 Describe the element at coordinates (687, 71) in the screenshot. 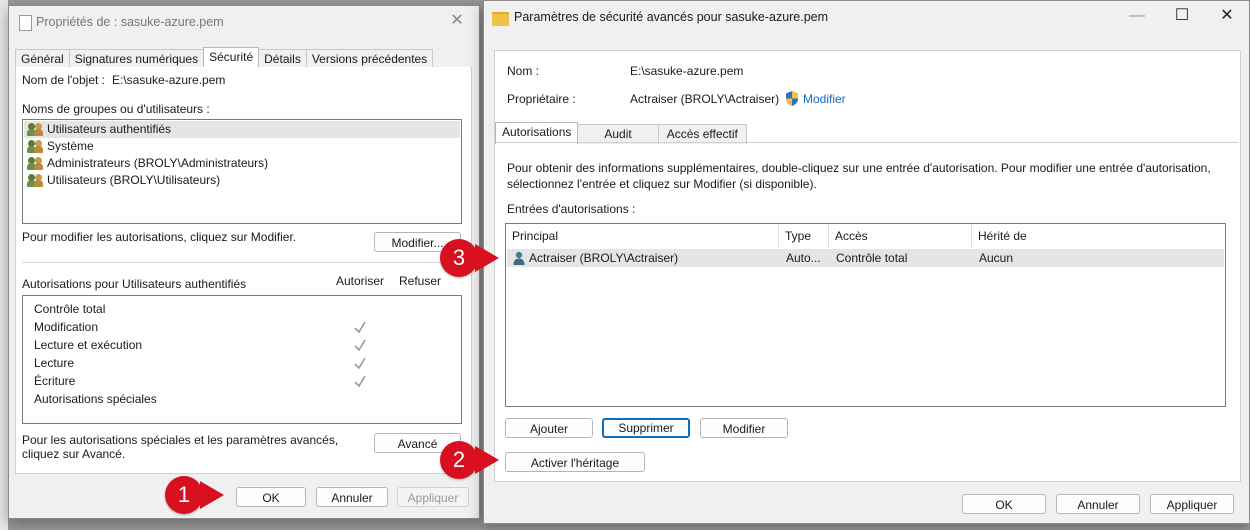

I see `name-value: E:\sasuke-azure.pem` at that location.